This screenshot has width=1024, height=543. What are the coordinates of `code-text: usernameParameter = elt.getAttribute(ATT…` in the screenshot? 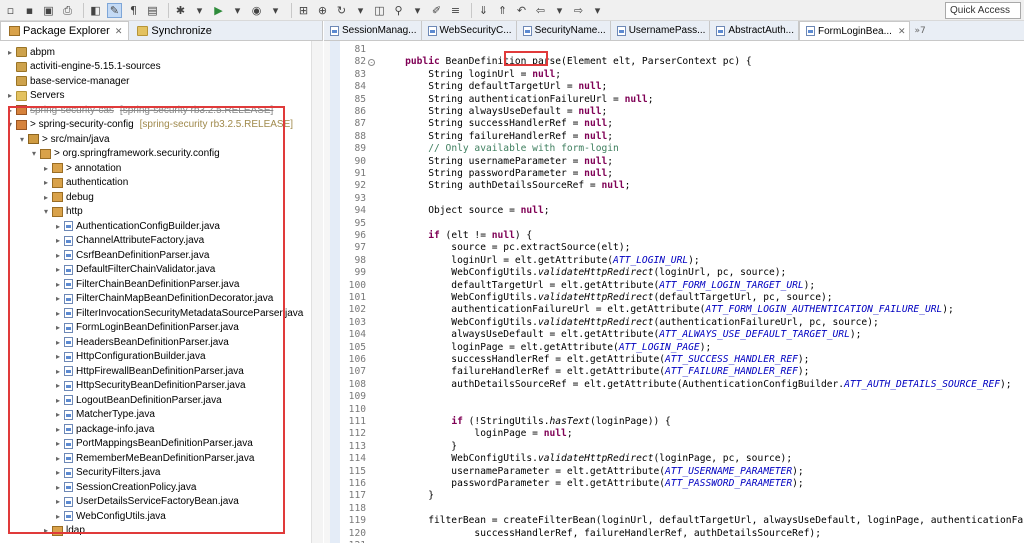 It's located at (593, 471).